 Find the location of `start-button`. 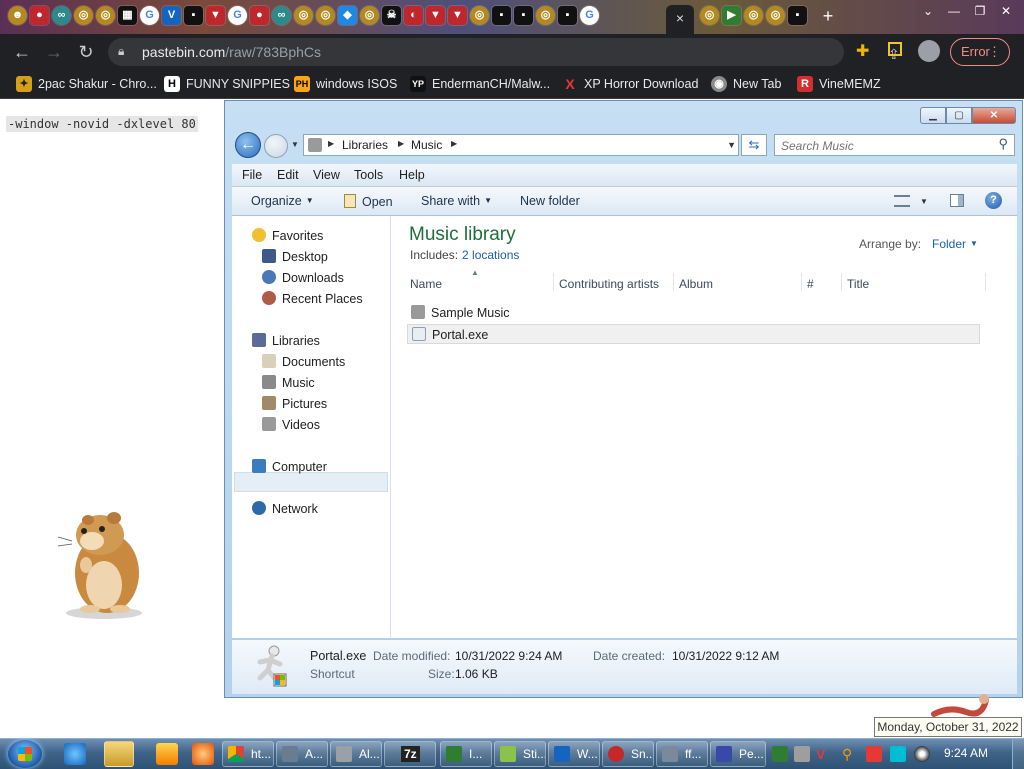

start-button is located at coordinates (25, 754).